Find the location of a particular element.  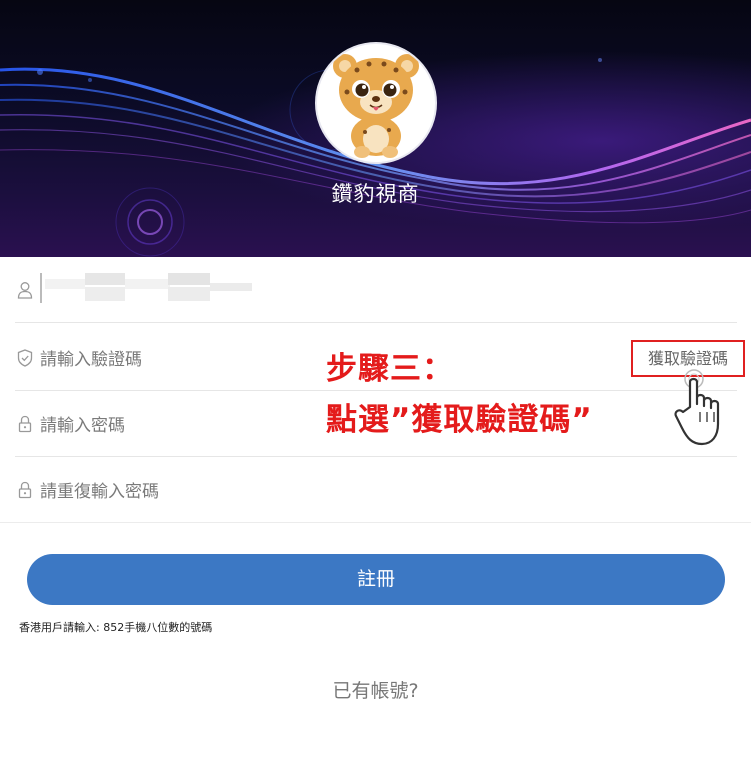

leopard-mascot-icon is located at coordinates (376, 106).